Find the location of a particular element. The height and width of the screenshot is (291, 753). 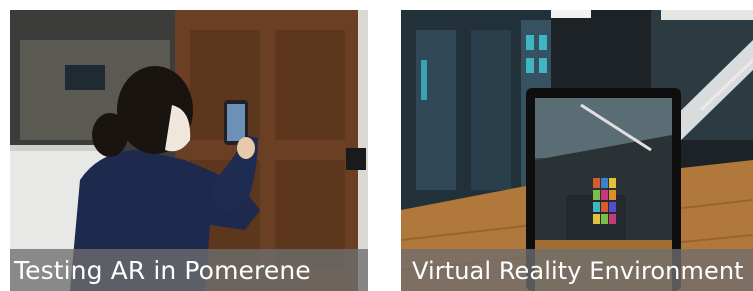

caption-bar: Testing AR in Pomerene is located at coordinates (189, 270).